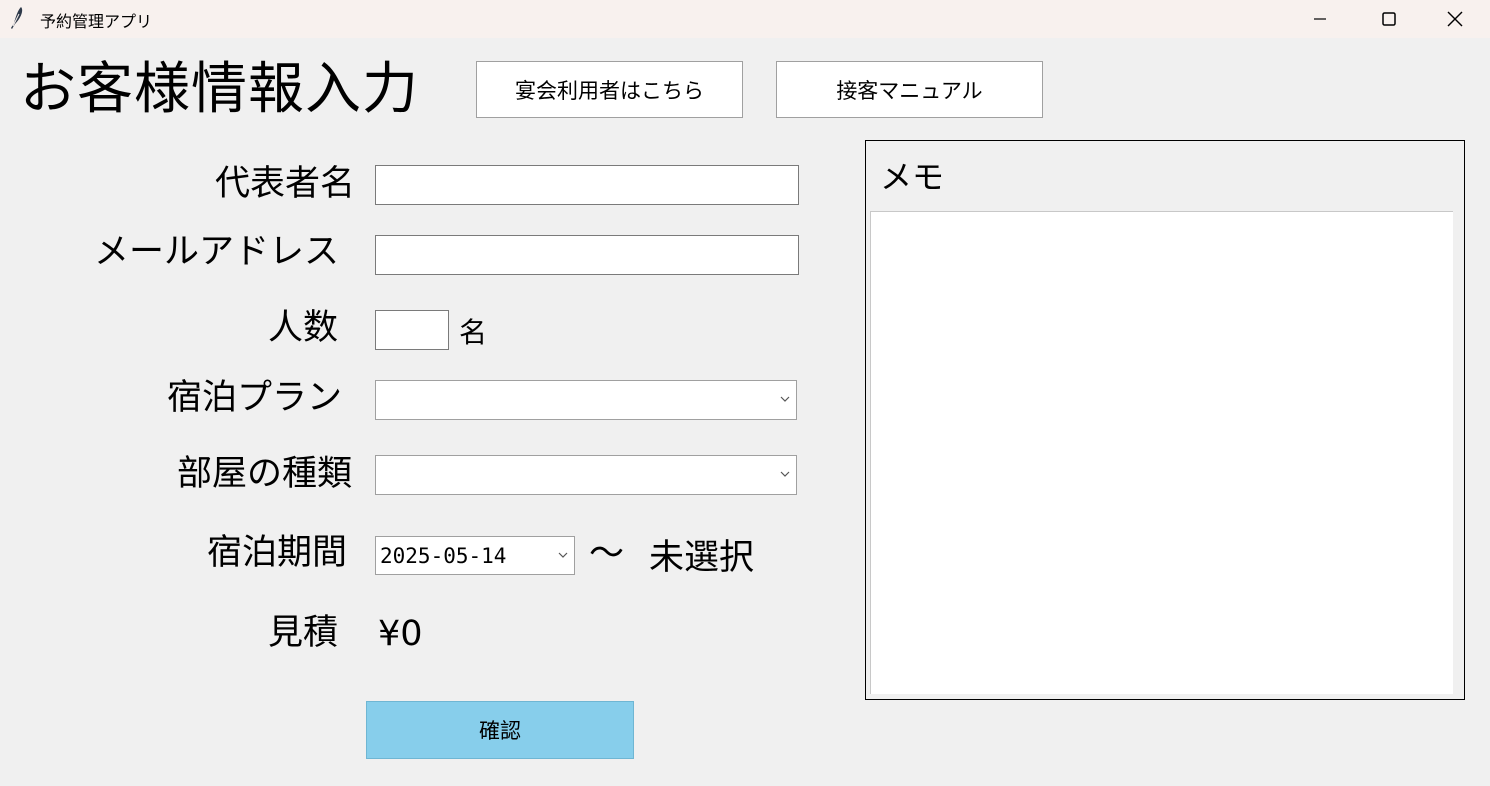 This screenshot has width=1490, height=786. I want to click on maximize-button, so click(1389, 19).